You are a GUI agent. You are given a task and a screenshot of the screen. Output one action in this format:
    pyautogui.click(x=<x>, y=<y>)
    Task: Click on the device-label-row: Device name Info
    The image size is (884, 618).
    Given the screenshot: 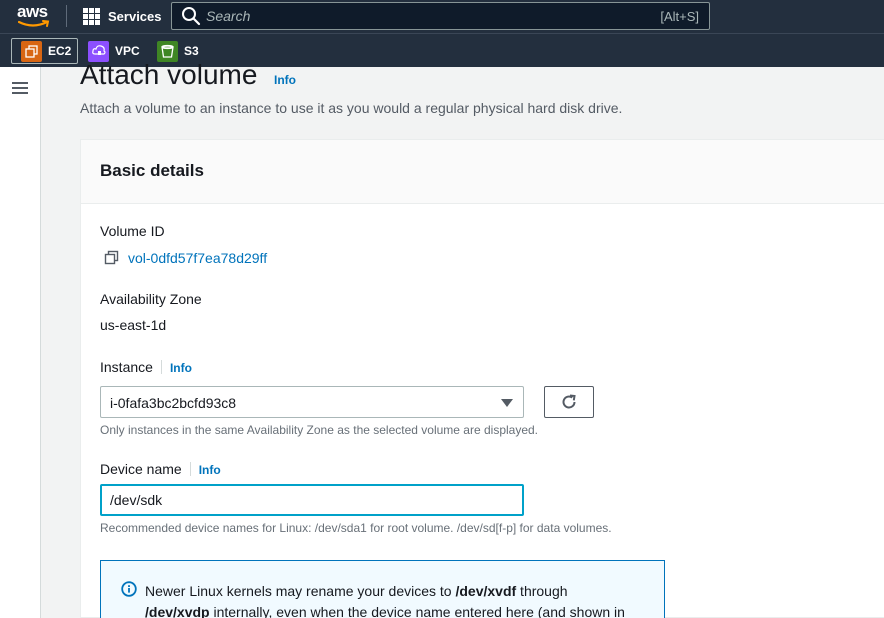 What is the action you would take?
    pyautogui.click(x=160, y=469)
    